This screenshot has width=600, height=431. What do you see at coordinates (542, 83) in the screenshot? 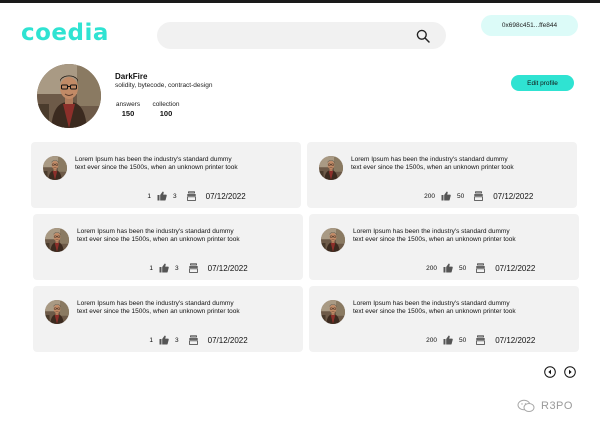
I see `edit-profile-button: Edit profile` at bounding box center [542, 83].